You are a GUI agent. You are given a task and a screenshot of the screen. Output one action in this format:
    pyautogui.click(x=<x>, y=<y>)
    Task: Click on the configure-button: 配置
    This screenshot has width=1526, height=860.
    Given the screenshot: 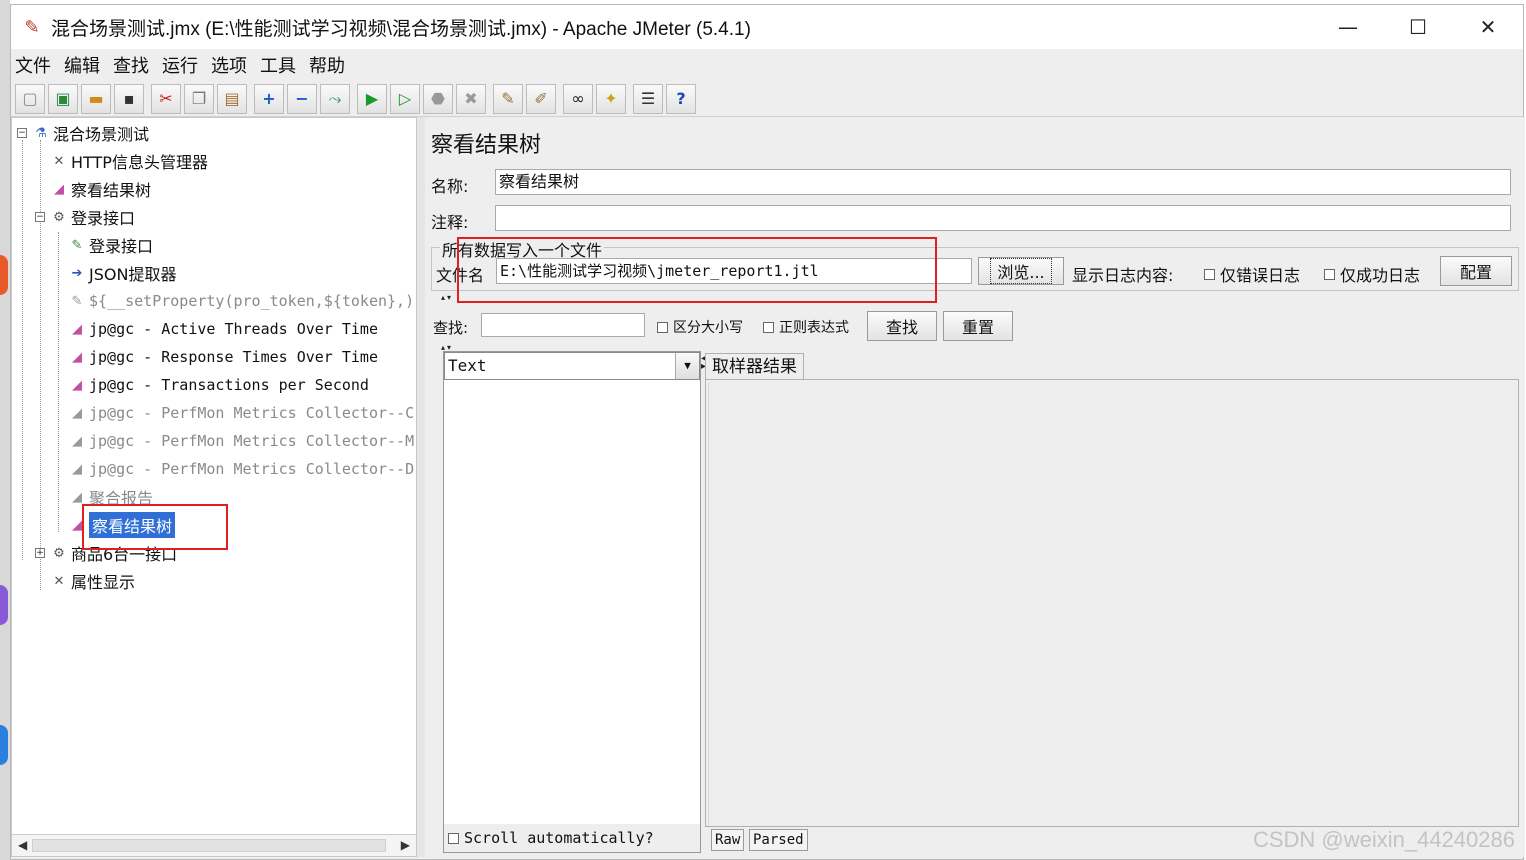 What is the action you would take?
    pyautogui.click(x=1476, y=271)
    